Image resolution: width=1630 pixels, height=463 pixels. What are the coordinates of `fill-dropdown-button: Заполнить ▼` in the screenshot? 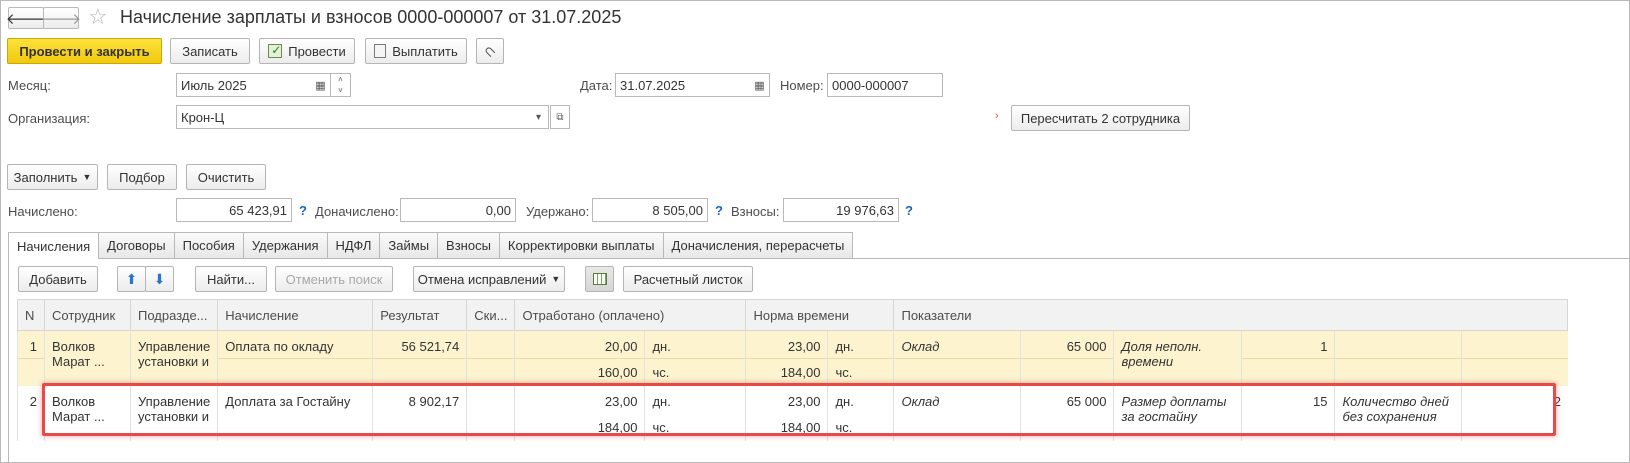 It's located at (52, 177).